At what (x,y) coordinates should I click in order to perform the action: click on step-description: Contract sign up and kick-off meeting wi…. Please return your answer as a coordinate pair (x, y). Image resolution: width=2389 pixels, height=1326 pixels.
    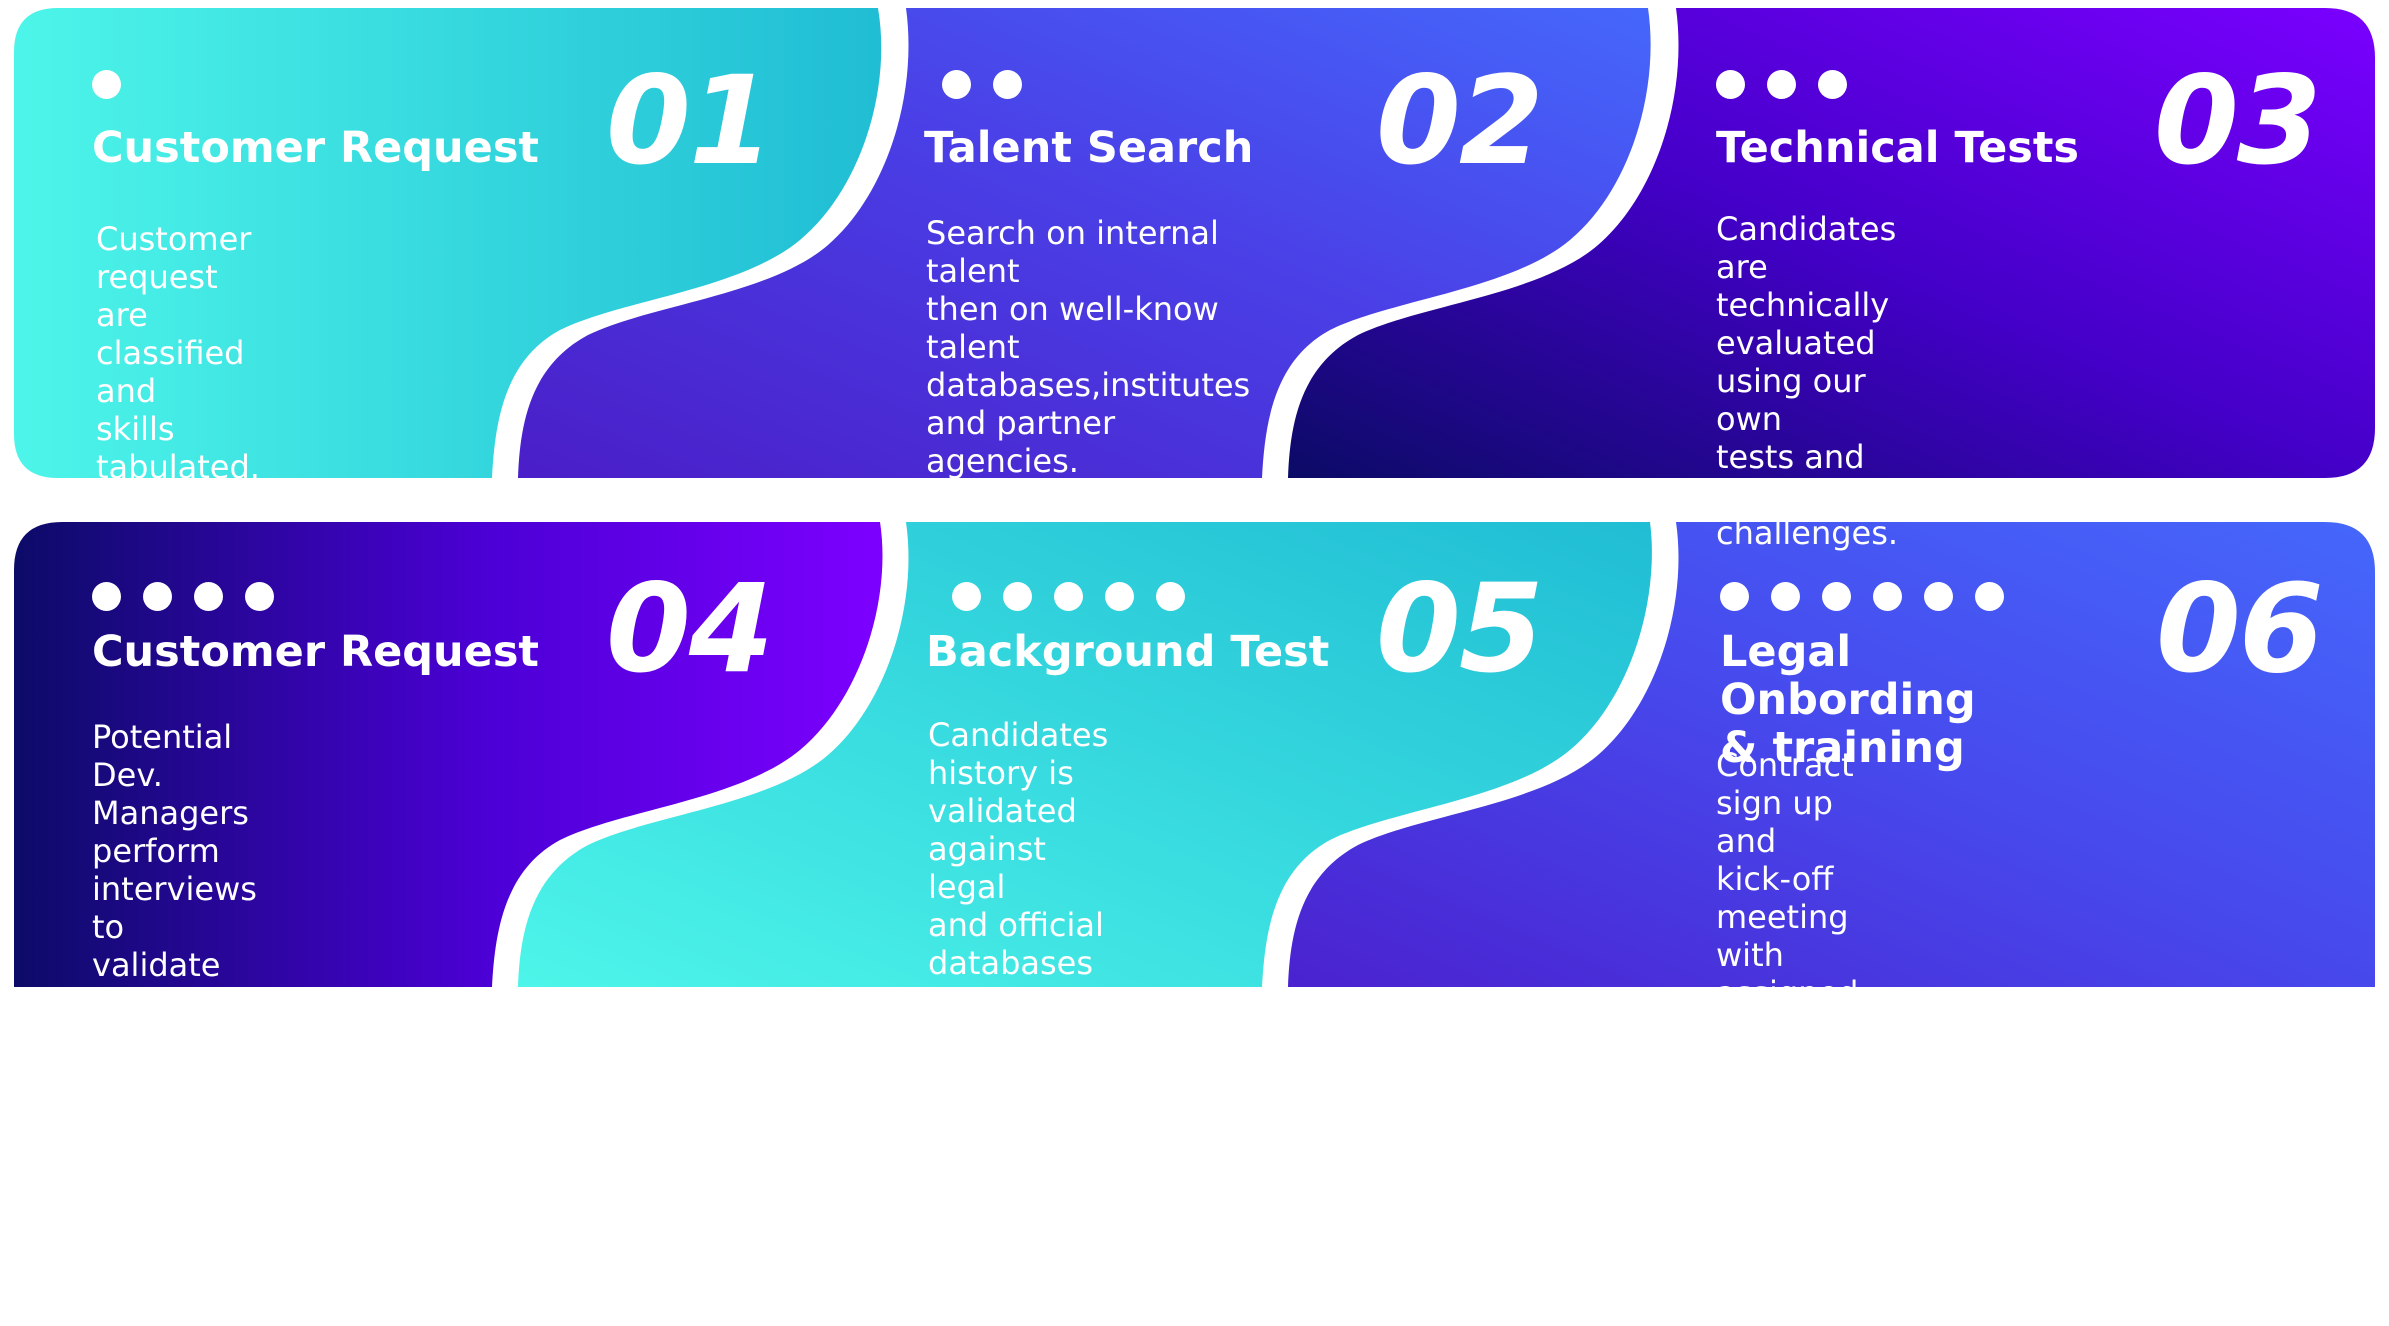
    Looking at the image, I should click on (1787, 974).